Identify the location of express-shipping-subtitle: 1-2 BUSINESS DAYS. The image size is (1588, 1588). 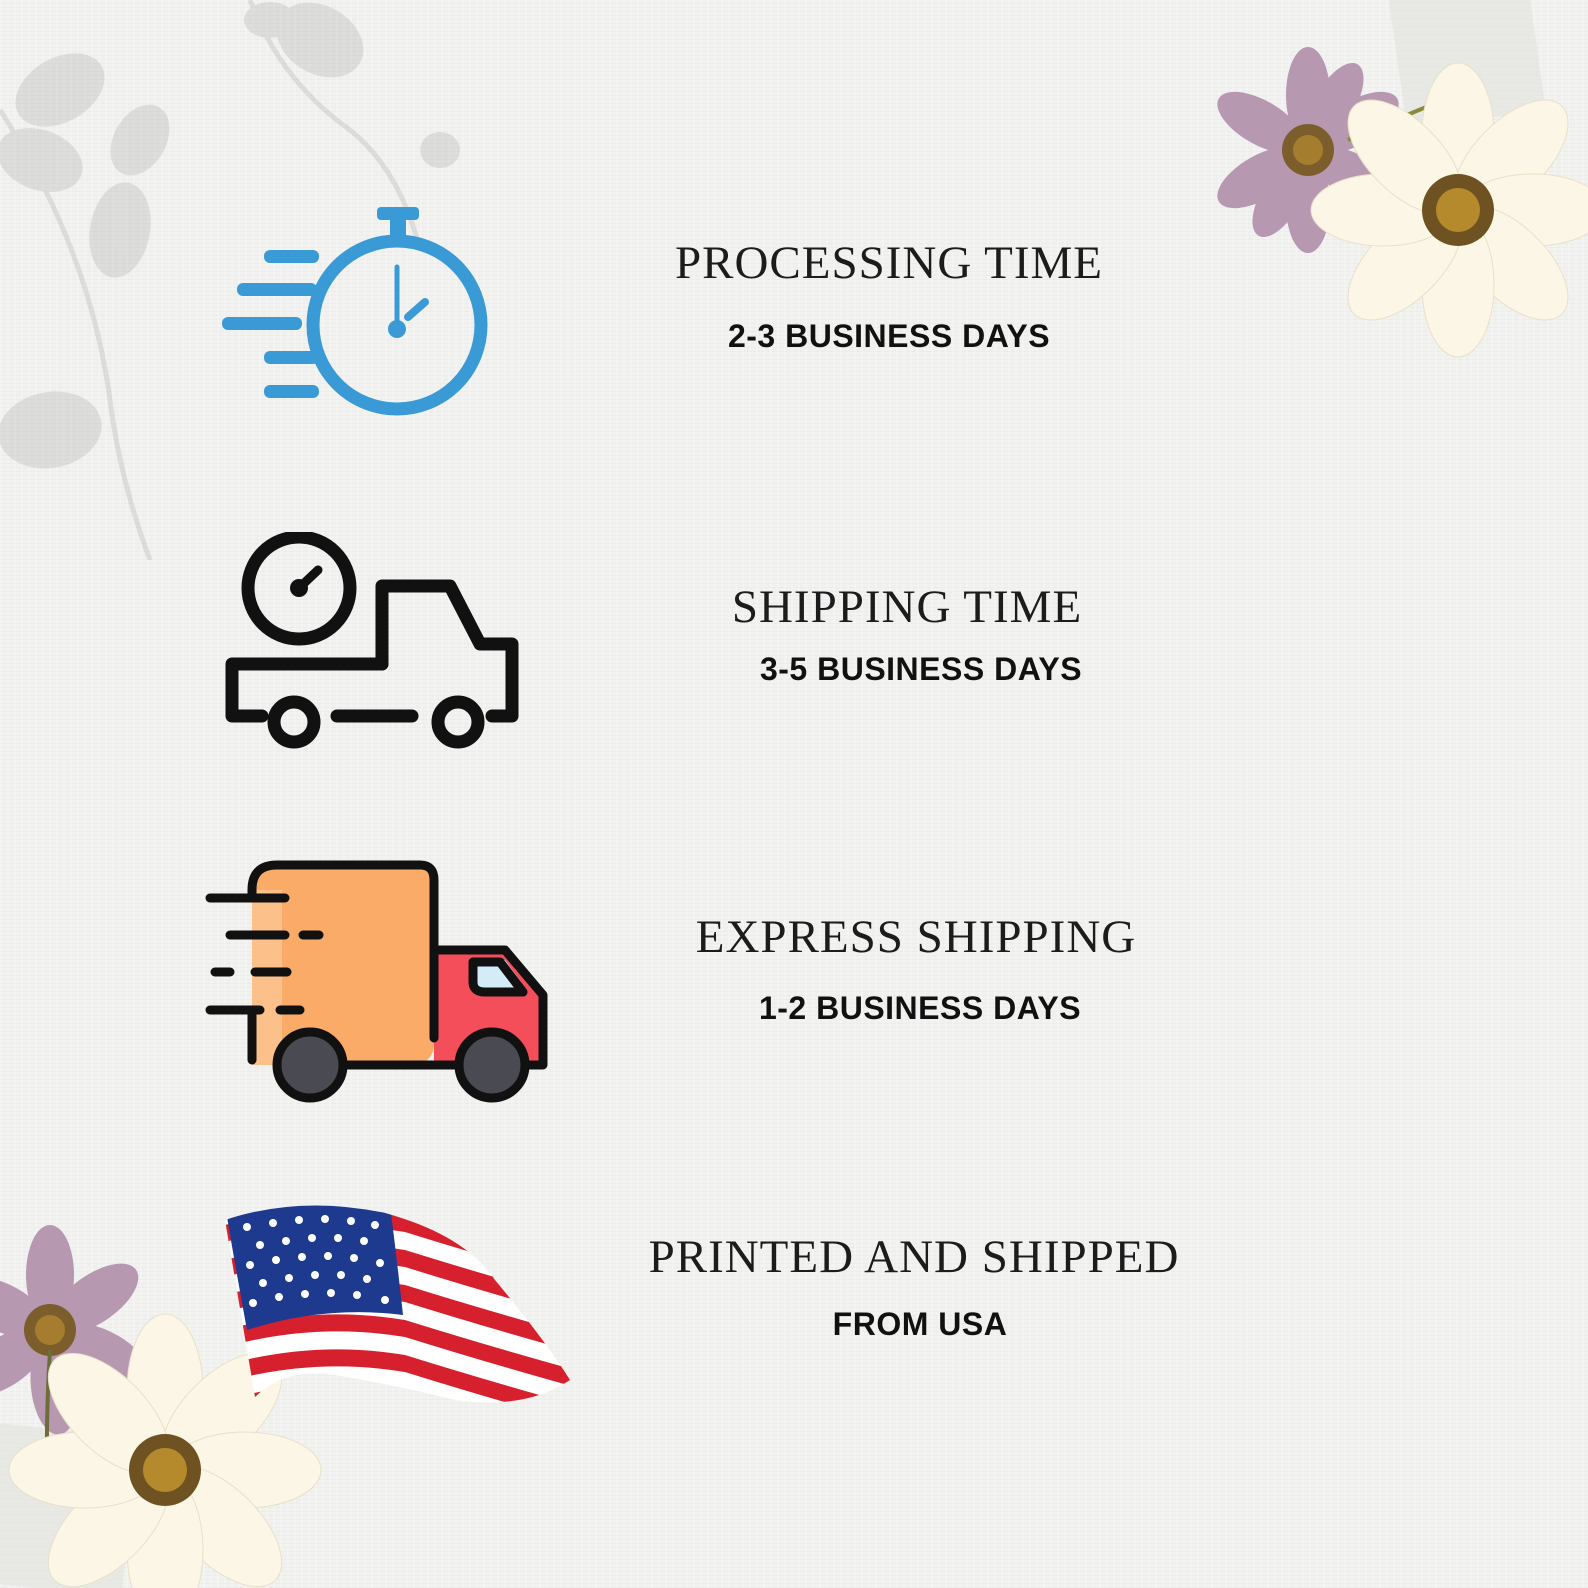
(920, 1008).